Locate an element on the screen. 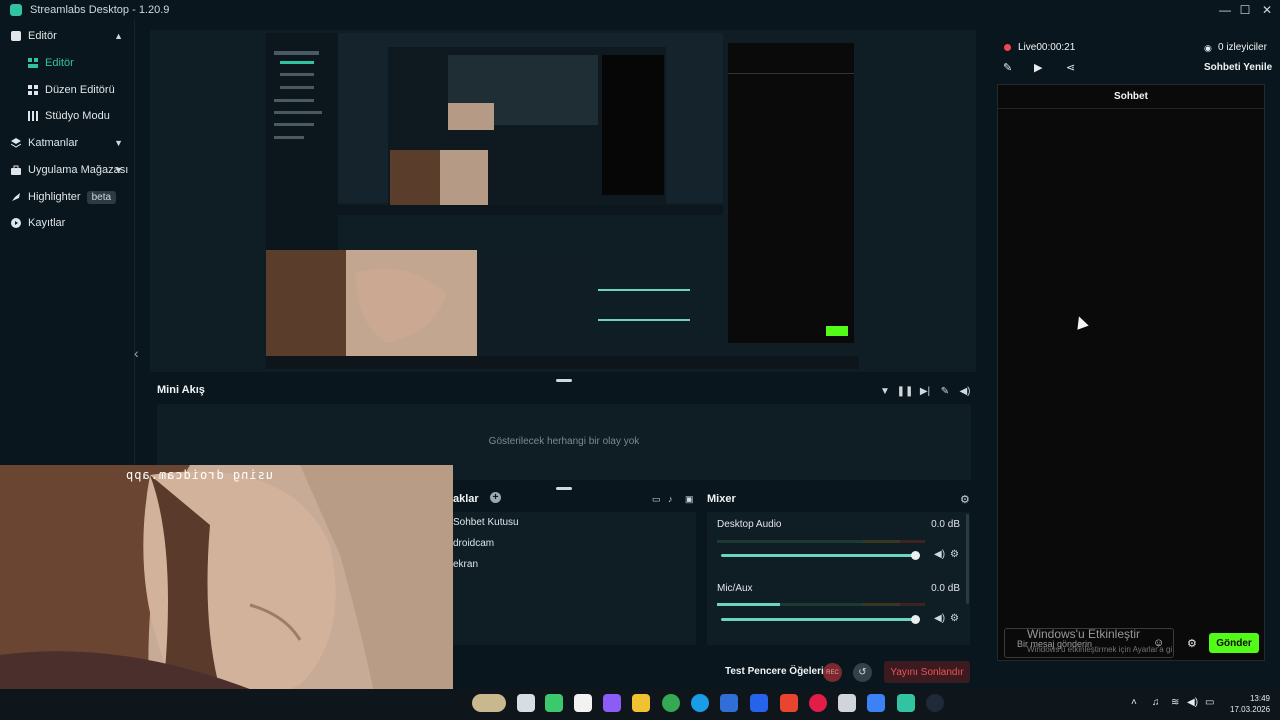 The width and height of the screenshot is (1280, 720). skip-icon: ▶| is located at coordinates (925, 391).